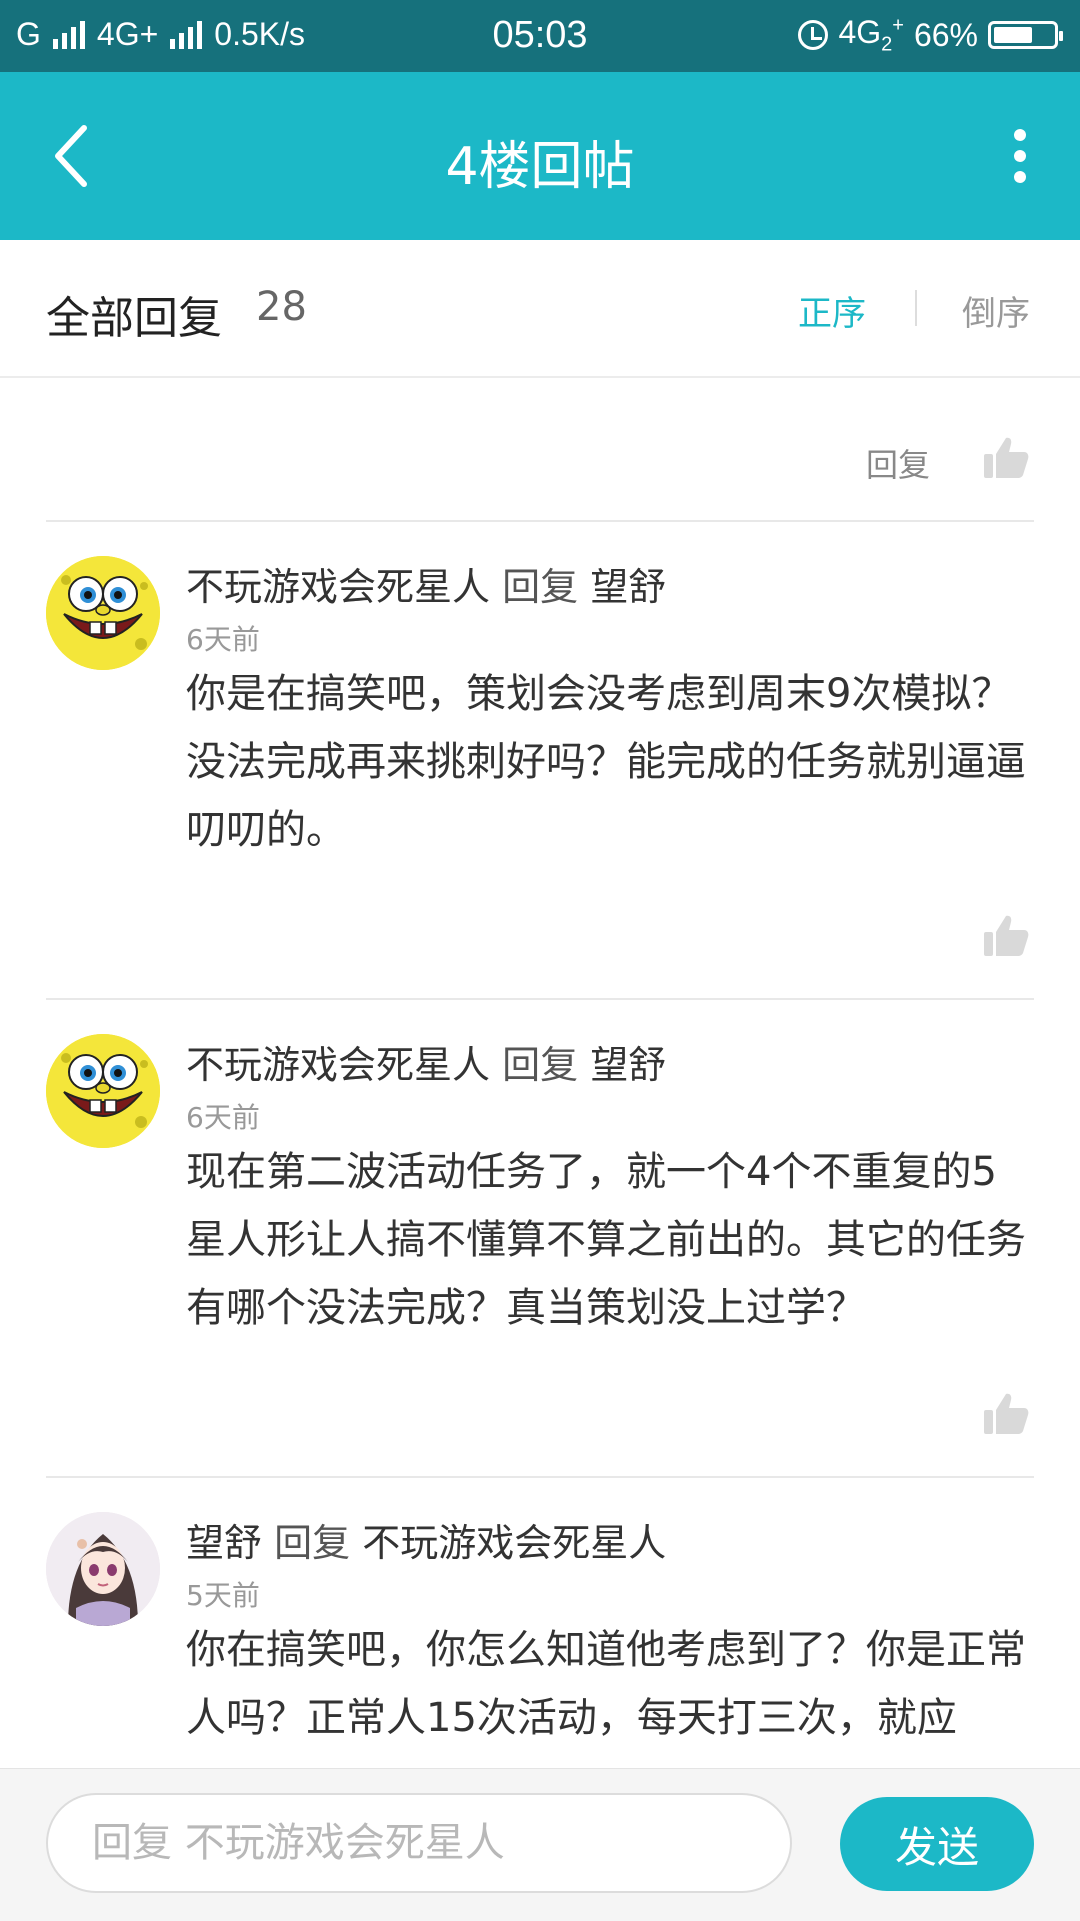 The height and width of the screenshot is (1921, 1080). I want to click on navbar: 4楼回帖, so click(540, 156).